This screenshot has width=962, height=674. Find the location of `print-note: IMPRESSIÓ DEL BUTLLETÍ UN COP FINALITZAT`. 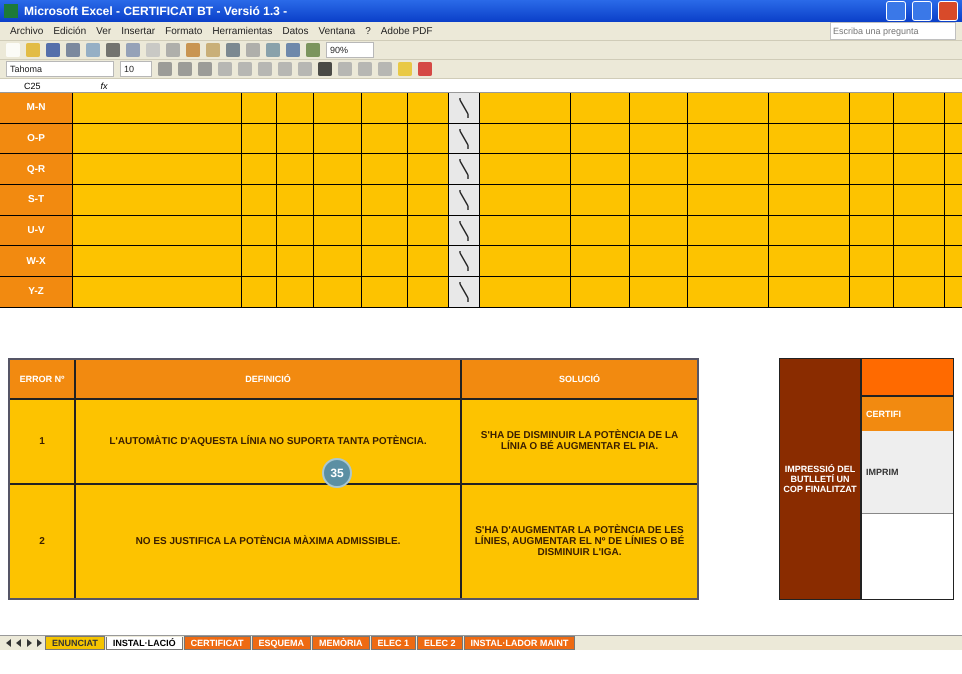

print-note: IMPRESSIÓ DEL BUTLLETÍ UN COP FINALITZAT is located at coordinates (821, 478).